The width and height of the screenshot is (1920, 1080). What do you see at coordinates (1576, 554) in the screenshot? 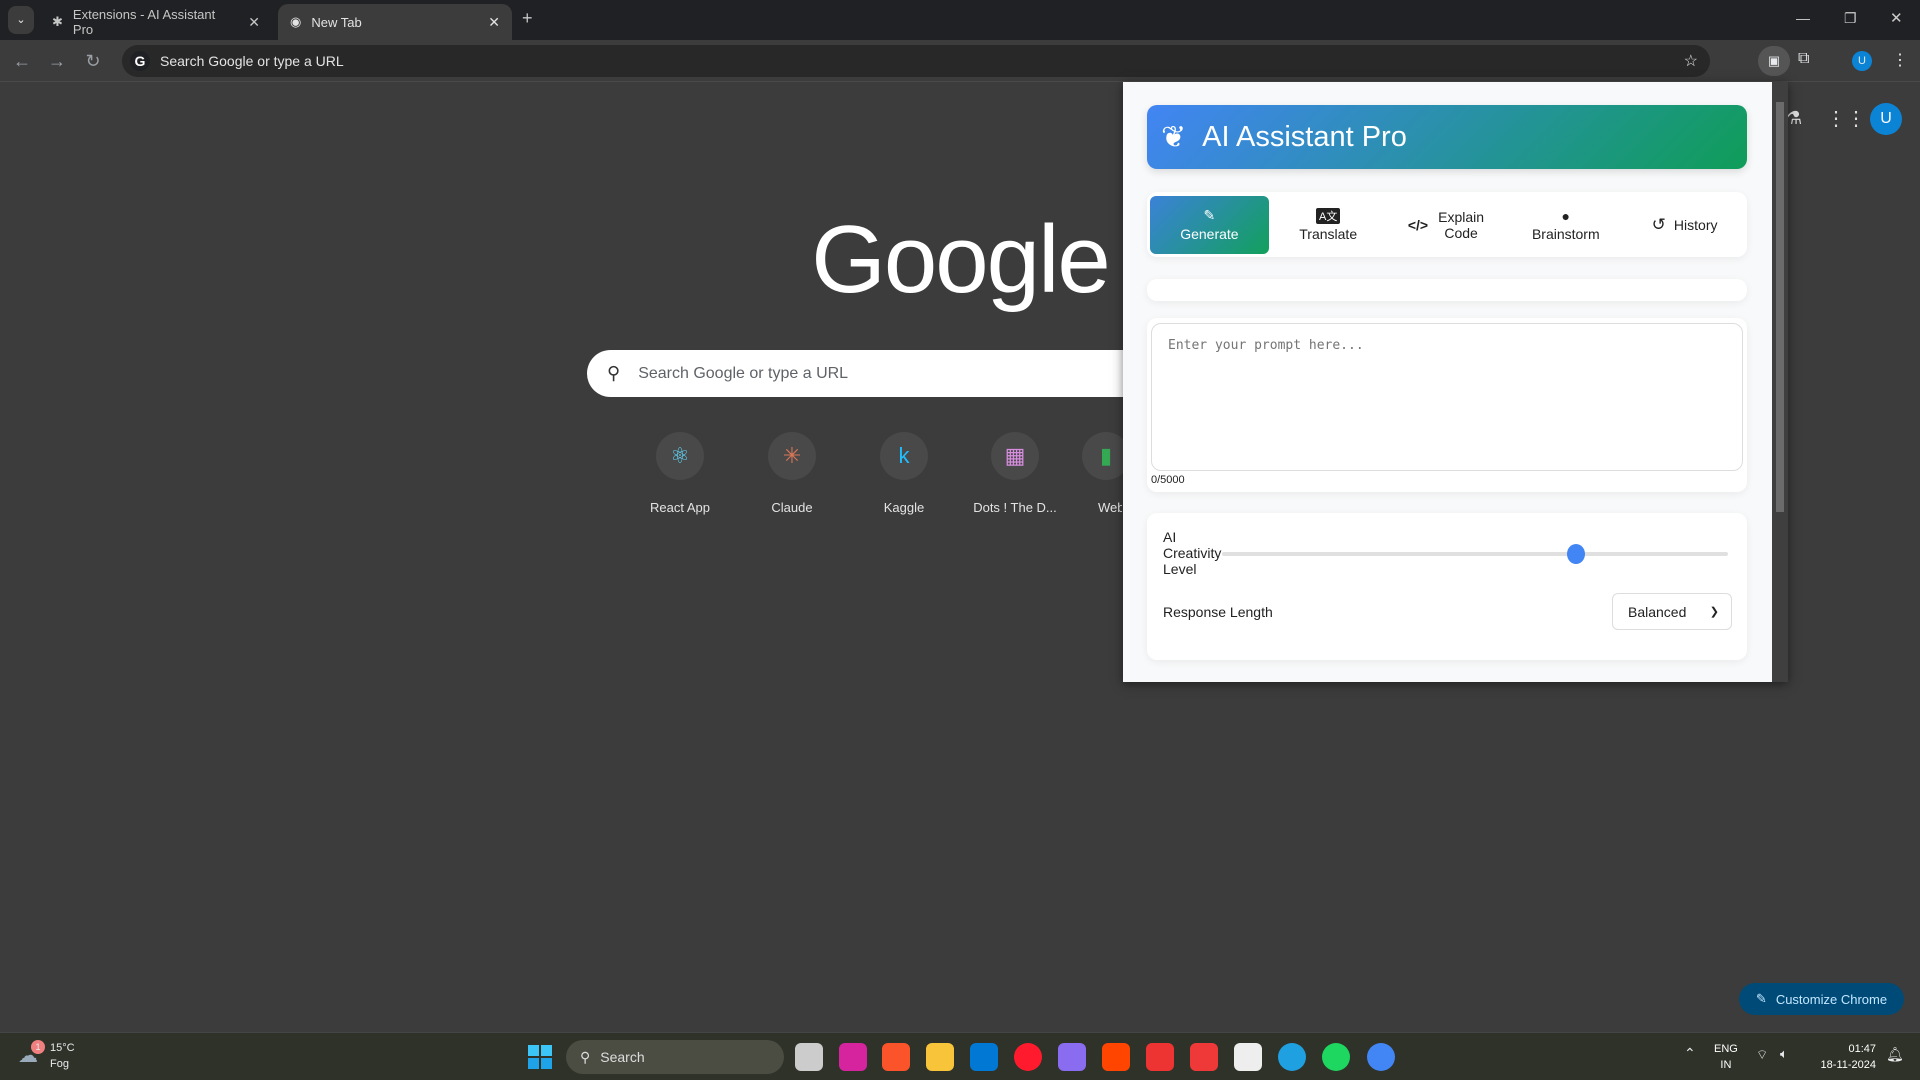
I see `creativity-slider-thumb` at bounding box center [1576, 554].